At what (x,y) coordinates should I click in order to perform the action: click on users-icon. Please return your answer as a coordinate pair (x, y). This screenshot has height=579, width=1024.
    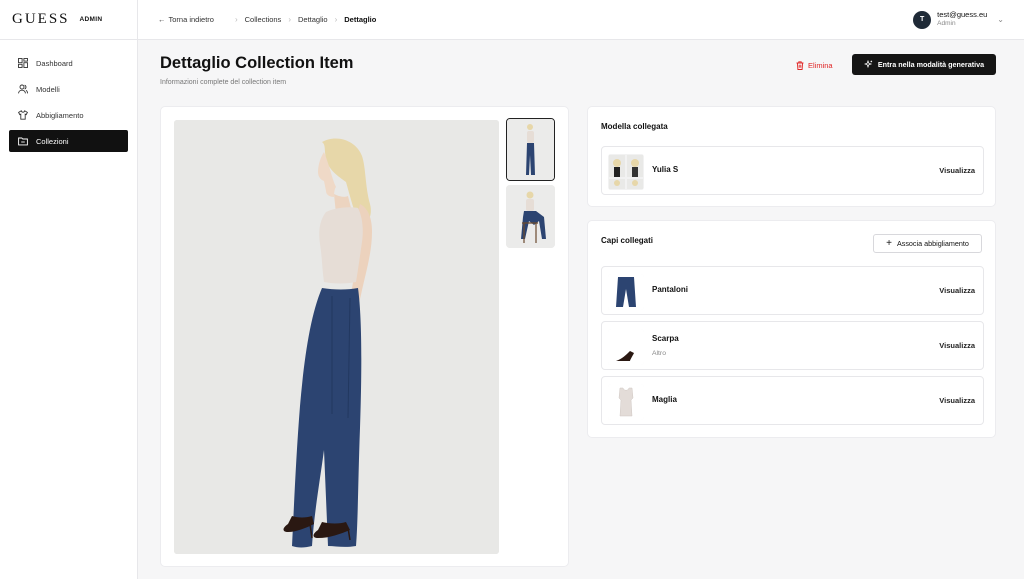
    Looking at the image, I should click on (23, 89).